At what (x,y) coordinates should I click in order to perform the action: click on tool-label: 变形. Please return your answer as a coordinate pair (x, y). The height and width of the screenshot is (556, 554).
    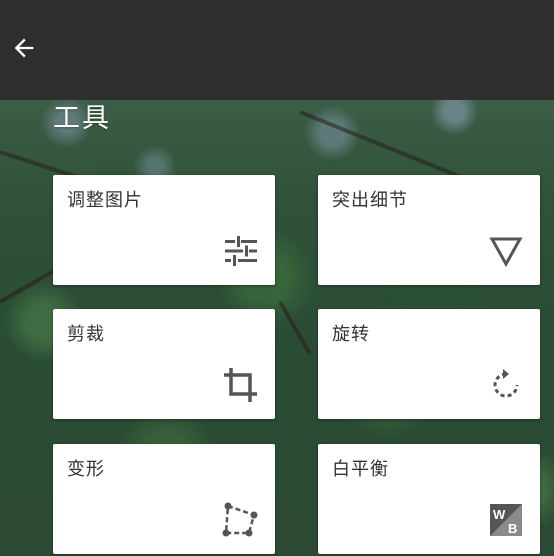
    Looking at the image, I should click on (86, 469).